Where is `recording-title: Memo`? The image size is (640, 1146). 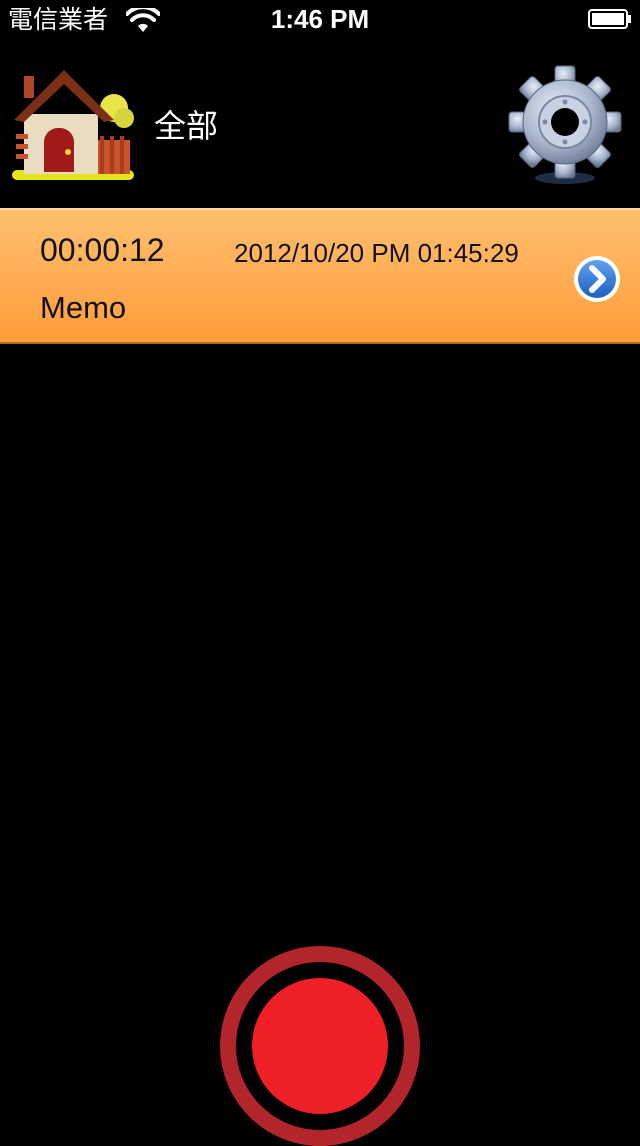 recording-title: Memo is located at coordinates (83, 307).